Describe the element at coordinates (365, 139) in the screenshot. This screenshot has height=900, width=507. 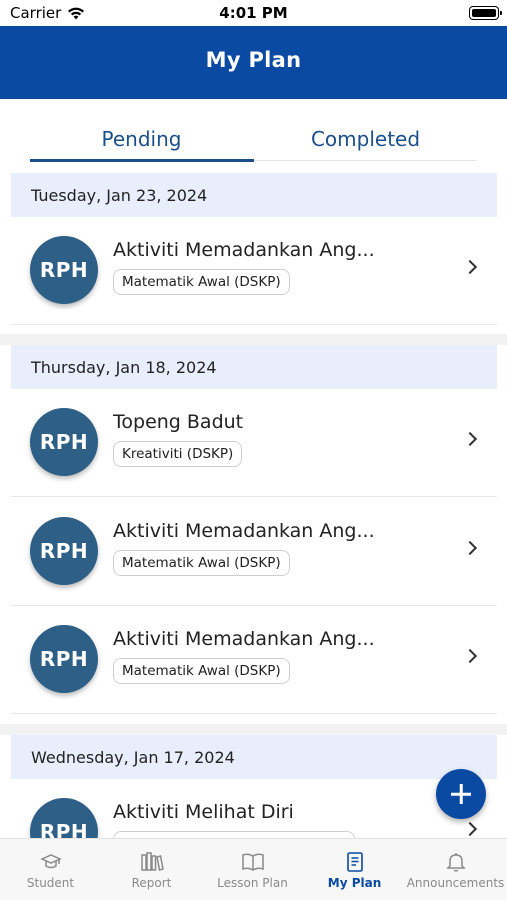
I see `tab-completed: Completed` at that location.